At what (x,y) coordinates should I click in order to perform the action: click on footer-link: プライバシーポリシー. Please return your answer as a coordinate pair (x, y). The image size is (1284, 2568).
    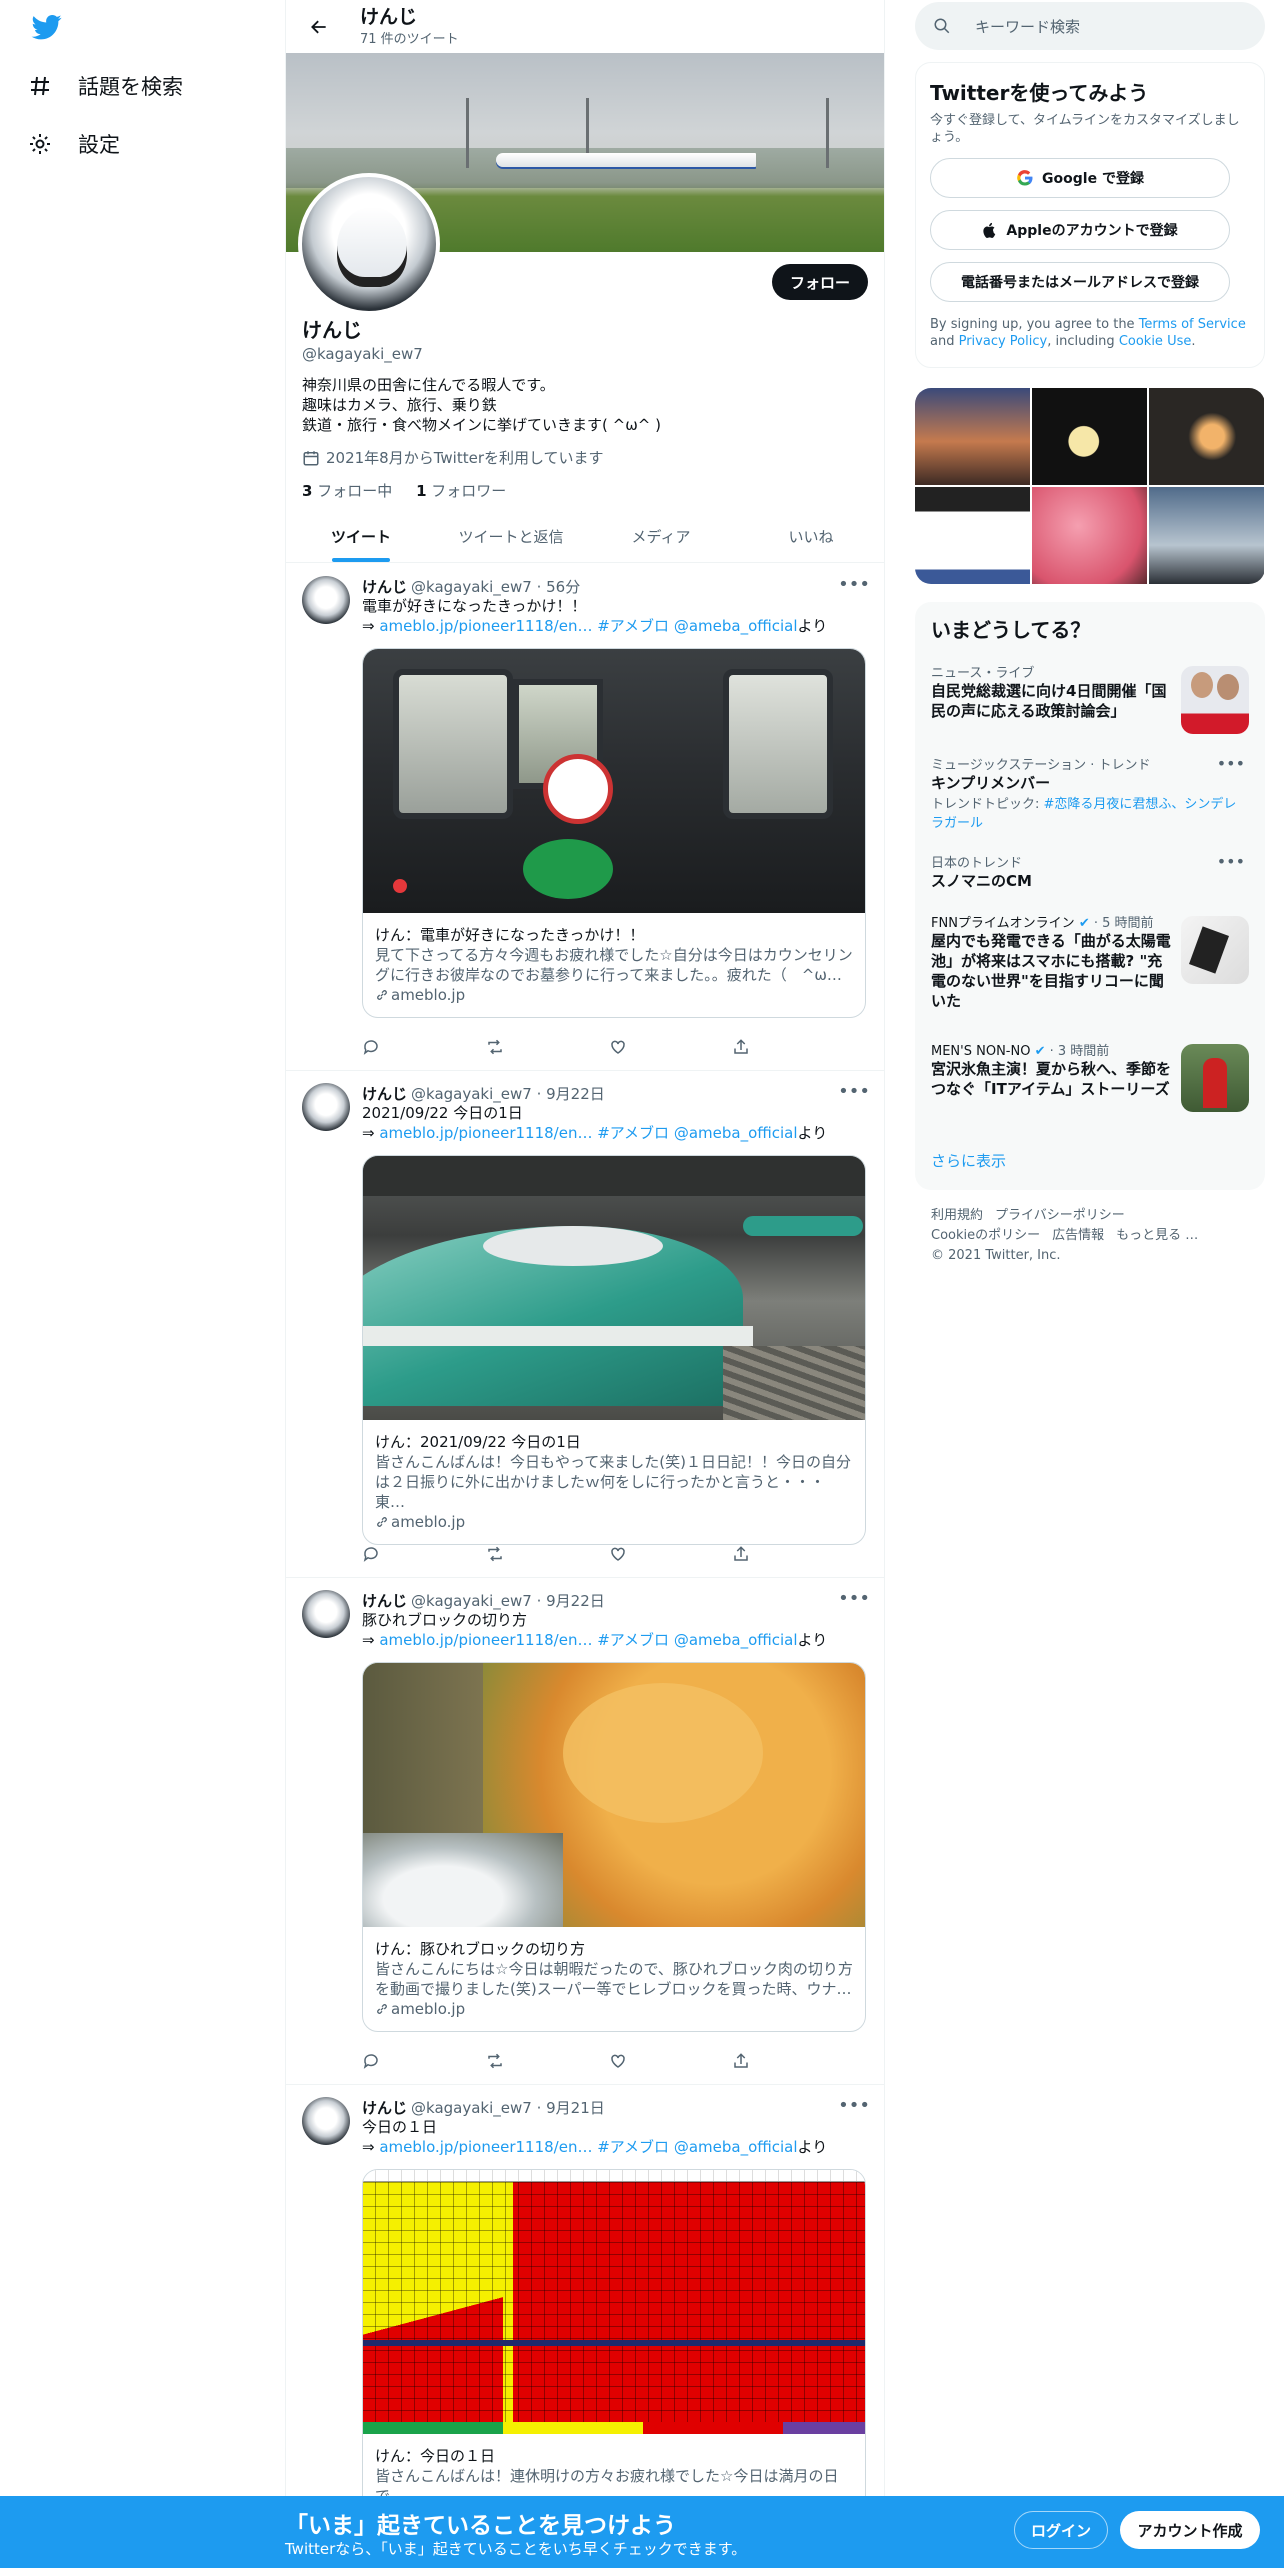
    Looking at the image, I should click on (1060, 1215).